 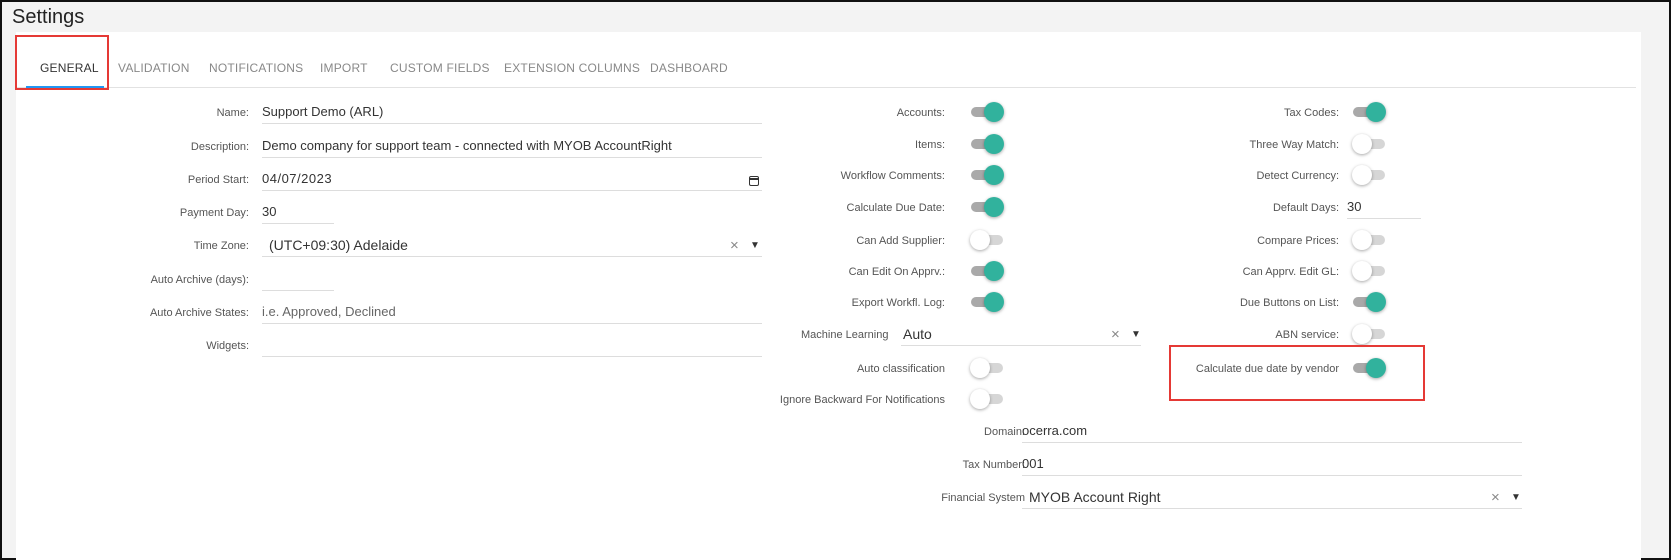 I want to click on time-zone-dropdown-icon: ▼, so click(x=755, y=245).